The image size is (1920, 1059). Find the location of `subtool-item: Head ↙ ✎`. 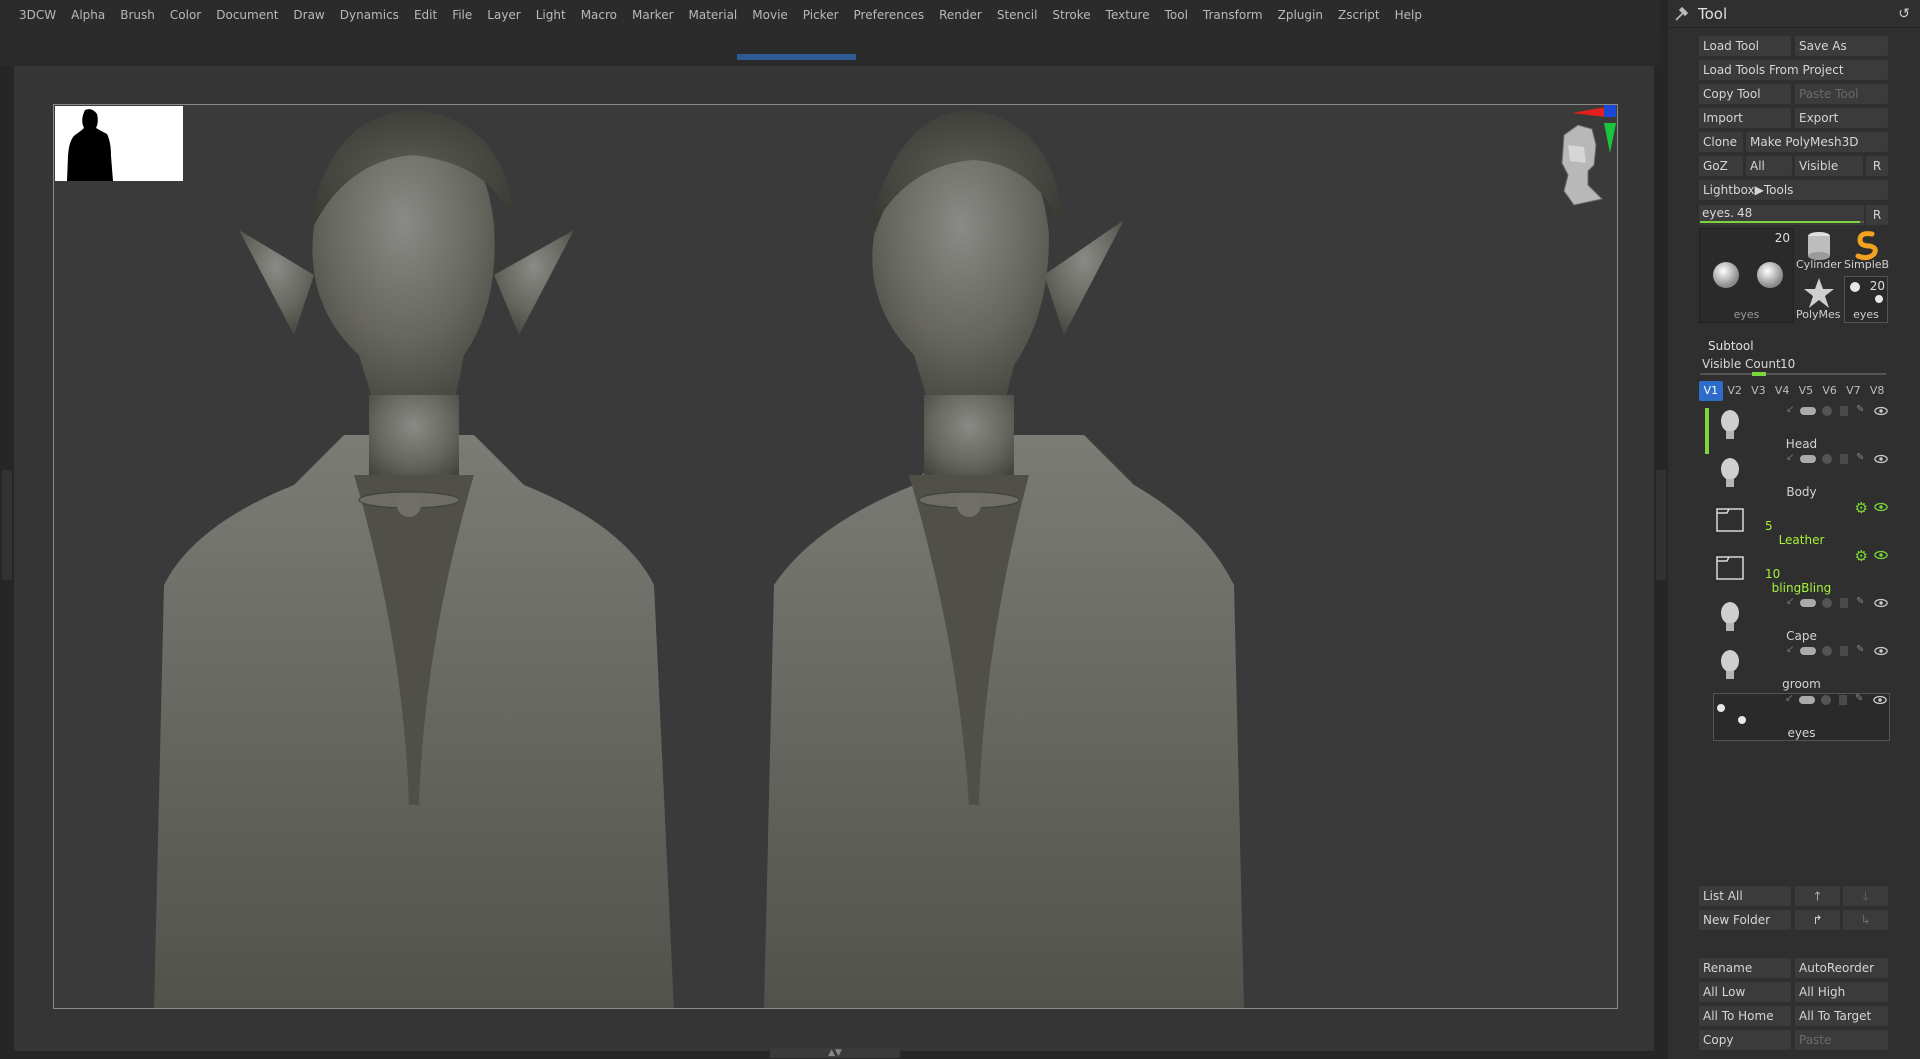

subtool-item: Head ↙ ✎ is located at coordinates (1801, 428).